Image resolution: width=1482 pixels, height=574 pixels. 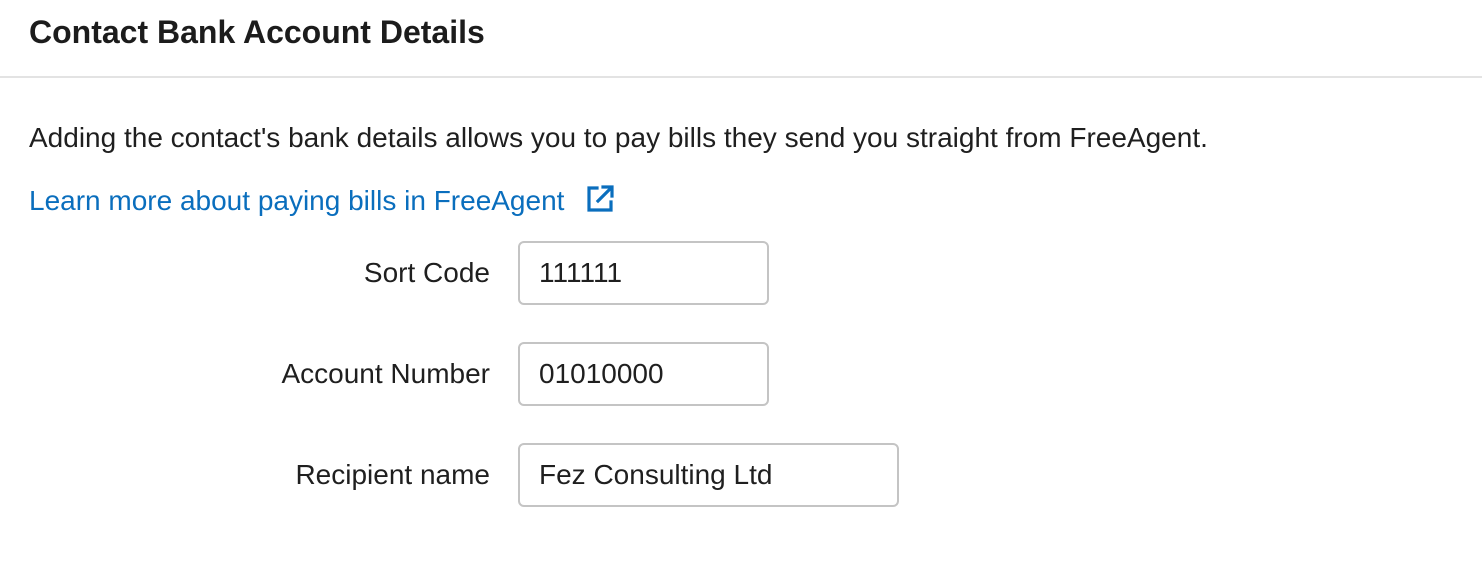 What do you see at coordinates (708, 475) in the screenshot?
I see `recipient-name-input` at bounding box center [708, 475].